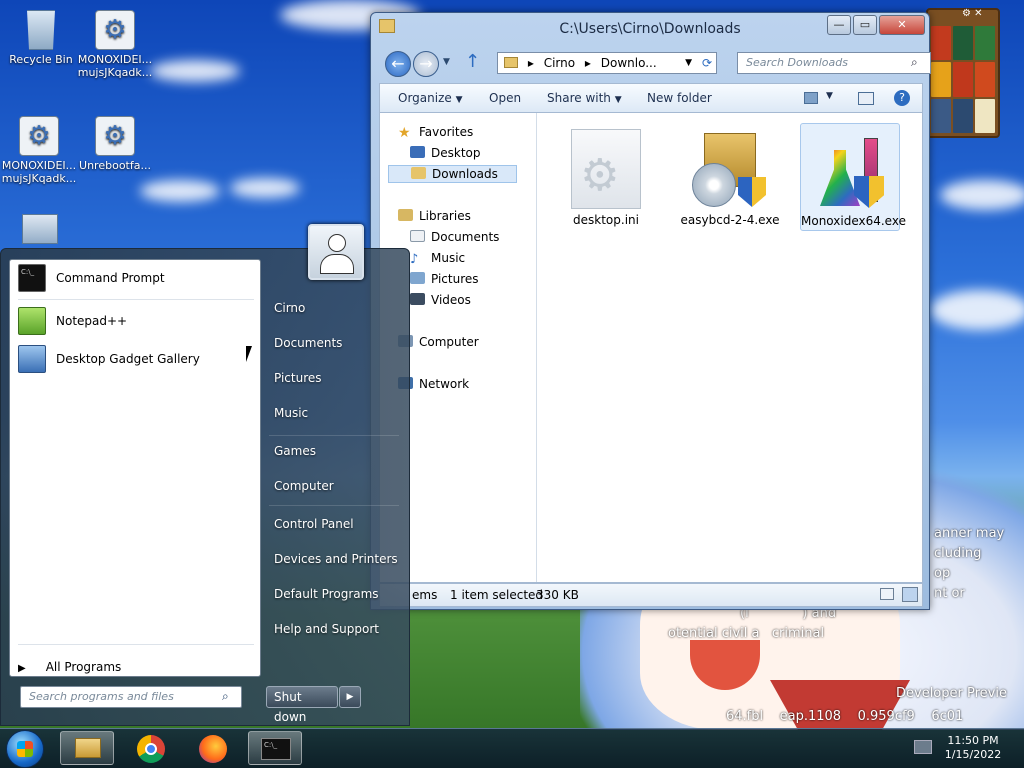  Describe the element at coordinates (606, 220) in the screenshot. I see `file-name: desktop.ini` at that location.